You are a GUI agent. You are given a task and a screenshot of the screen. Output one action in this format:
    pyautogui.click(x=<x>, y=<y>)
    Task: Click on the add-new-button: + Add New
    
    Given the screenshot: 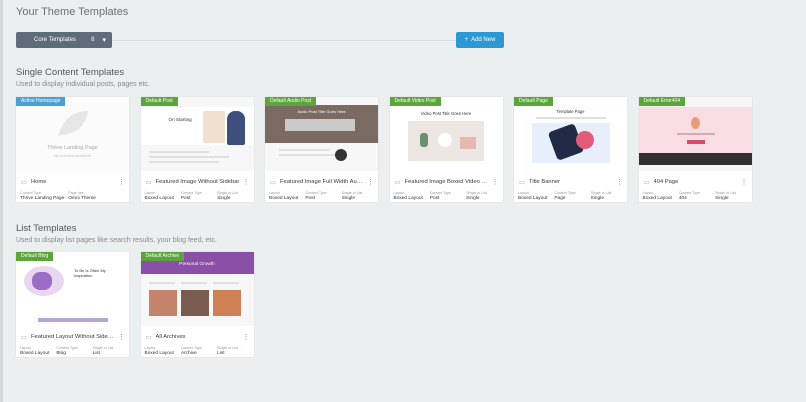 What is the action you would take?
    pyautogui.click(x=480, y=40)
    